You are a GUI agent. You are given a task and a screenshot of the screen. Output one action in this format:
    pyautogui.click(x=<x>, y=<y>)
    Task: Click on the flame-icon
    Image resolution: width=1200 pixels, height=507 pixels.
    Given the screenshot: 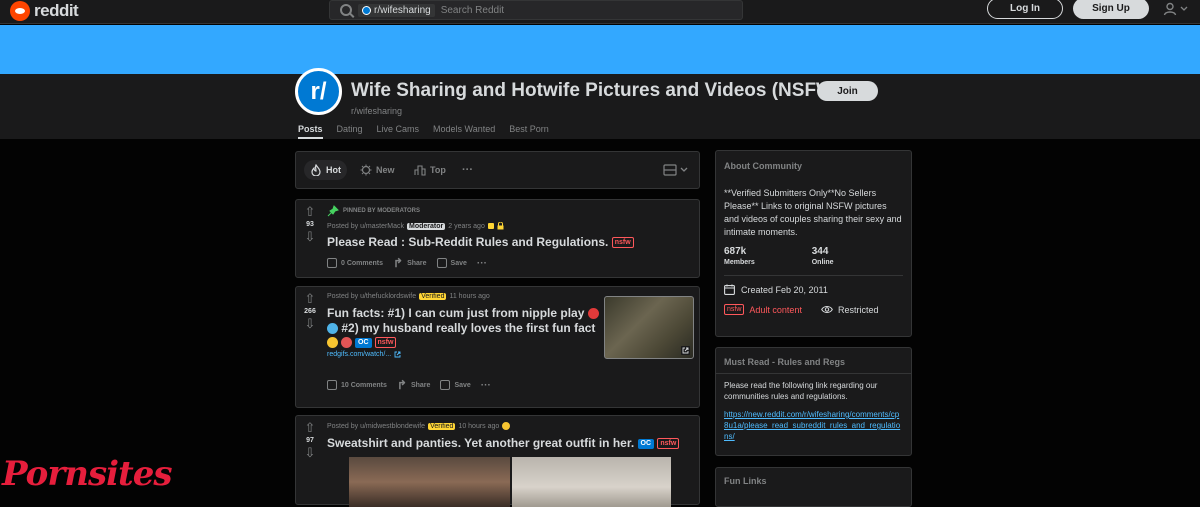 What is the action you would take?
    pyautogui.click(x=316, y=170)
    